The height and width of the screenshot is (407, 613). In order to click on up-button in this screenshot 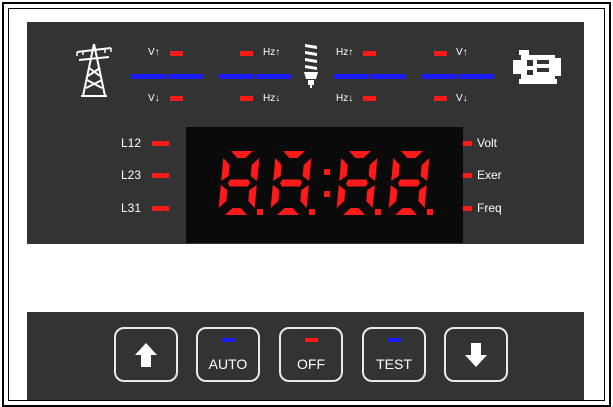, I will do `click(146, 354)`.